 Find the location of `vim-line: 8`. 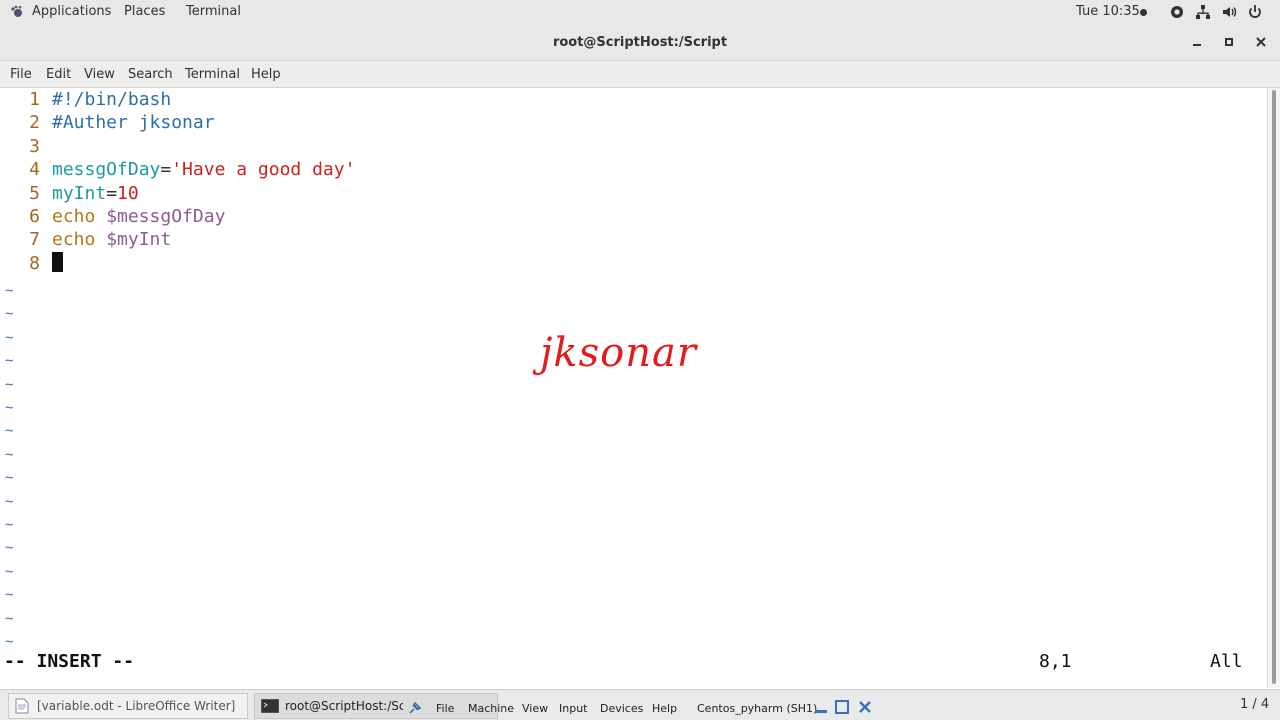

vim-line: 8 is located at coordinates (630, 263).